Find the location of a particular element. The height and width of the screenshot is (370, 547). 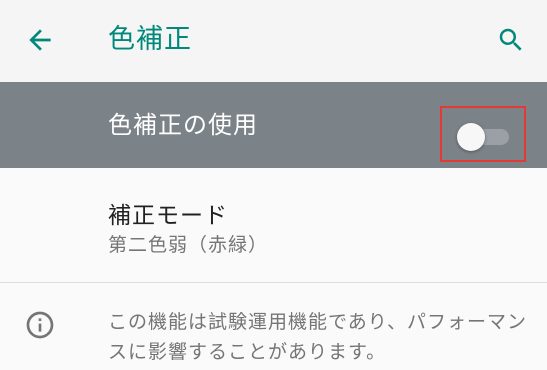

info-text: この機能は試験運用機能であり、パフォーマンスに影響することがあります。 is located at coordinates (318, 337).